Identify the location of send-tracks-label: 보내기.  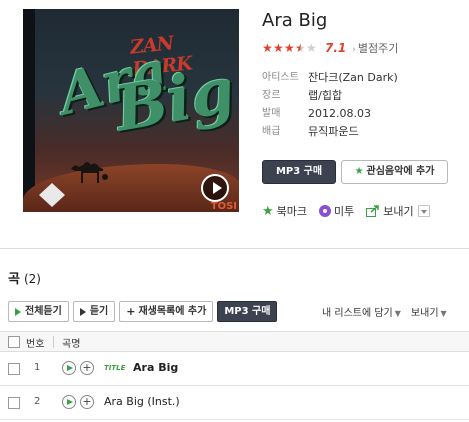
(424, 313).